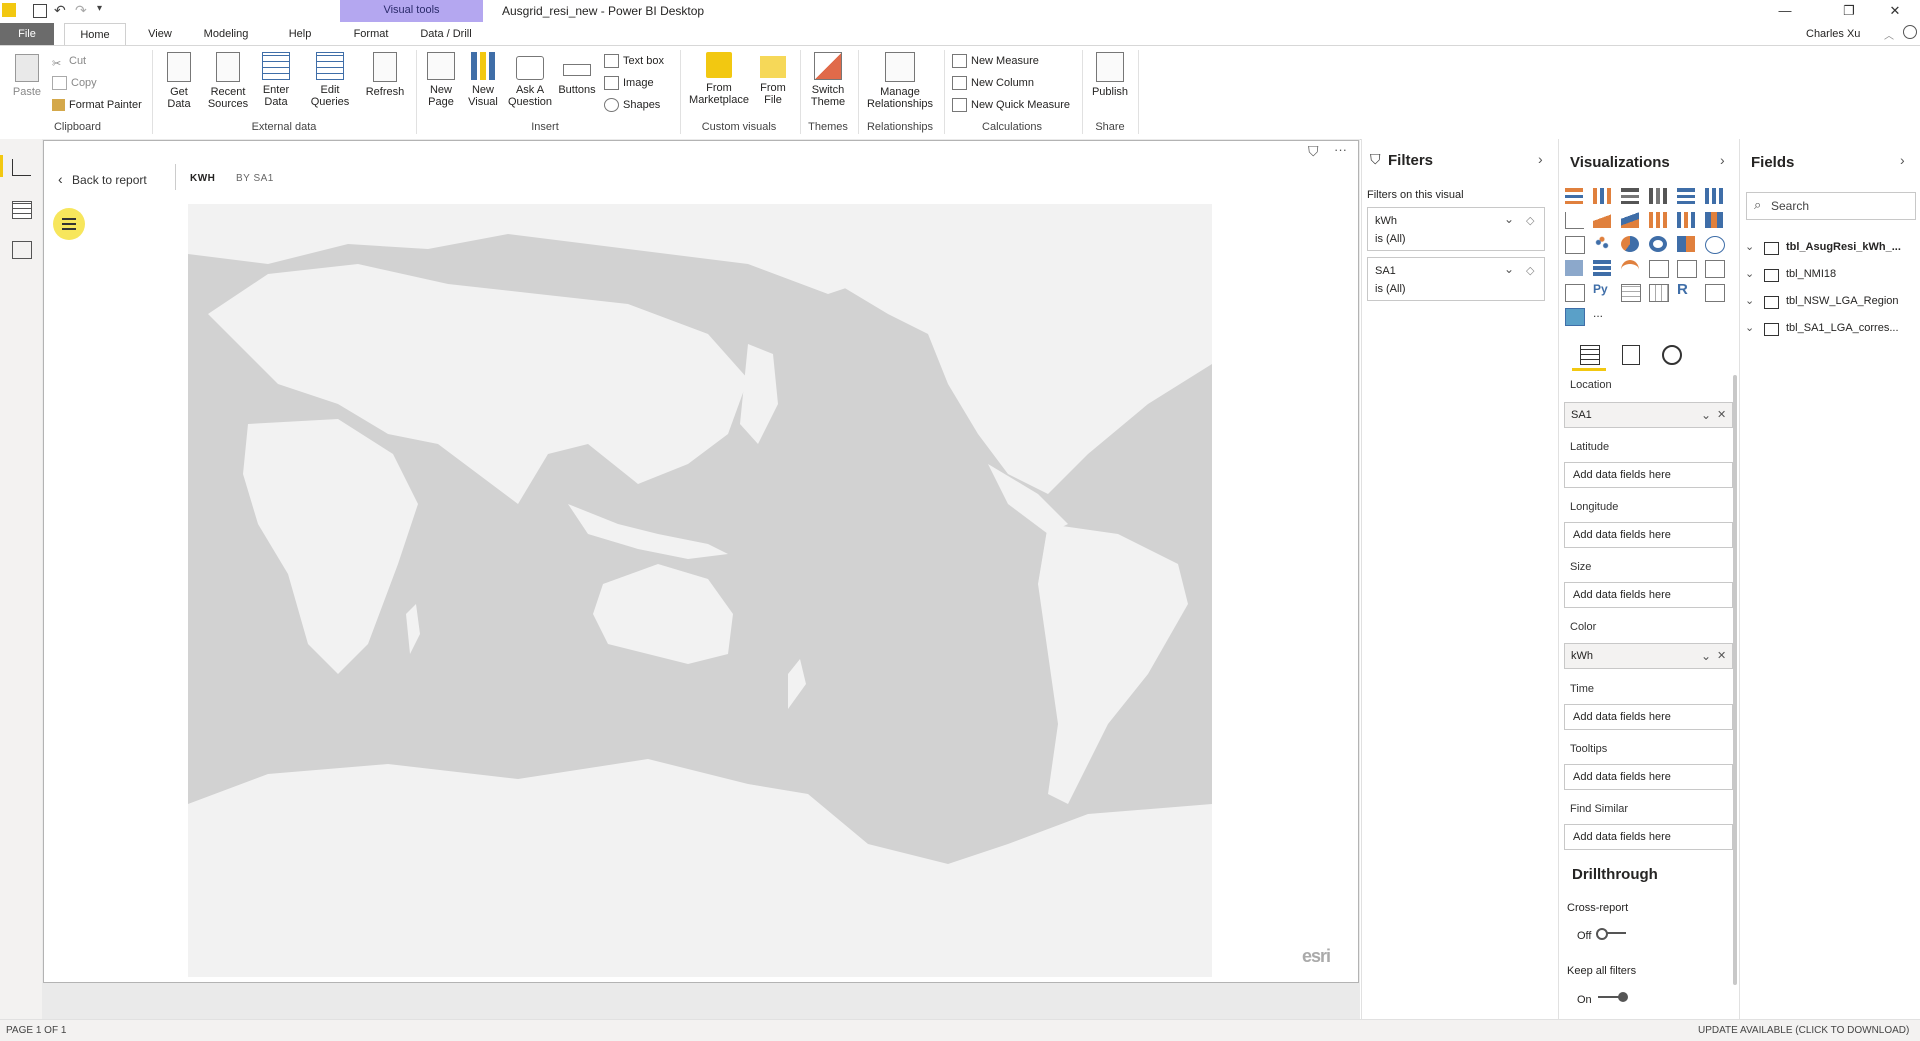 The height and width of the screenshot is (1041, 1920). Describe the element at coordinates (1829, 301) in the screenshot. I see `field-table-row: ⌄ tbl_NSW_LGA_Region` at that location.